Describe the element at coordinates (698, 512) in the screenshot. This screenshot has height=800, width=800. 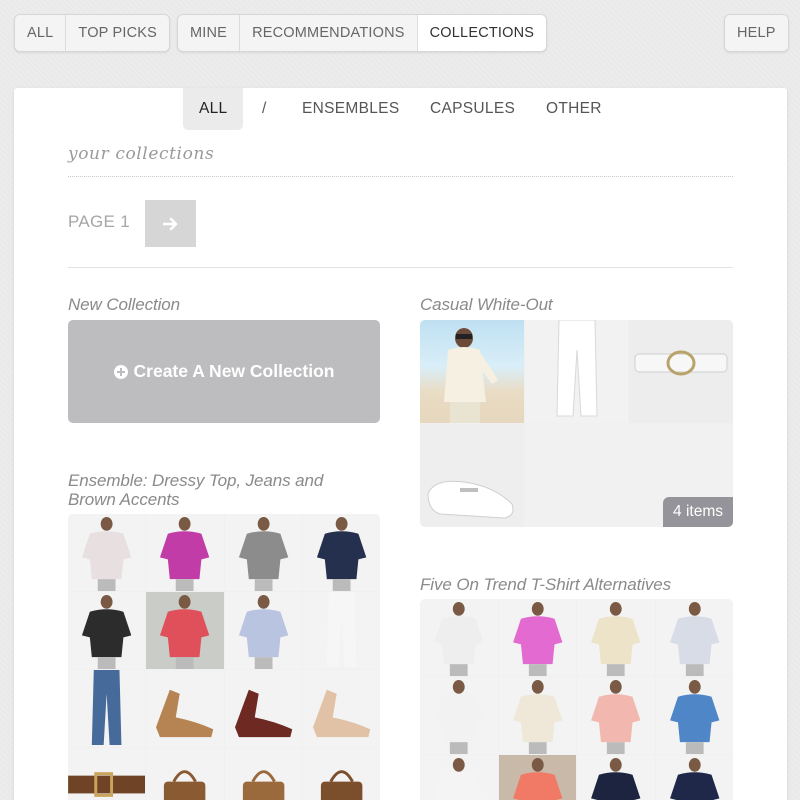
I see `item-count-badge: 4 items` at that location.